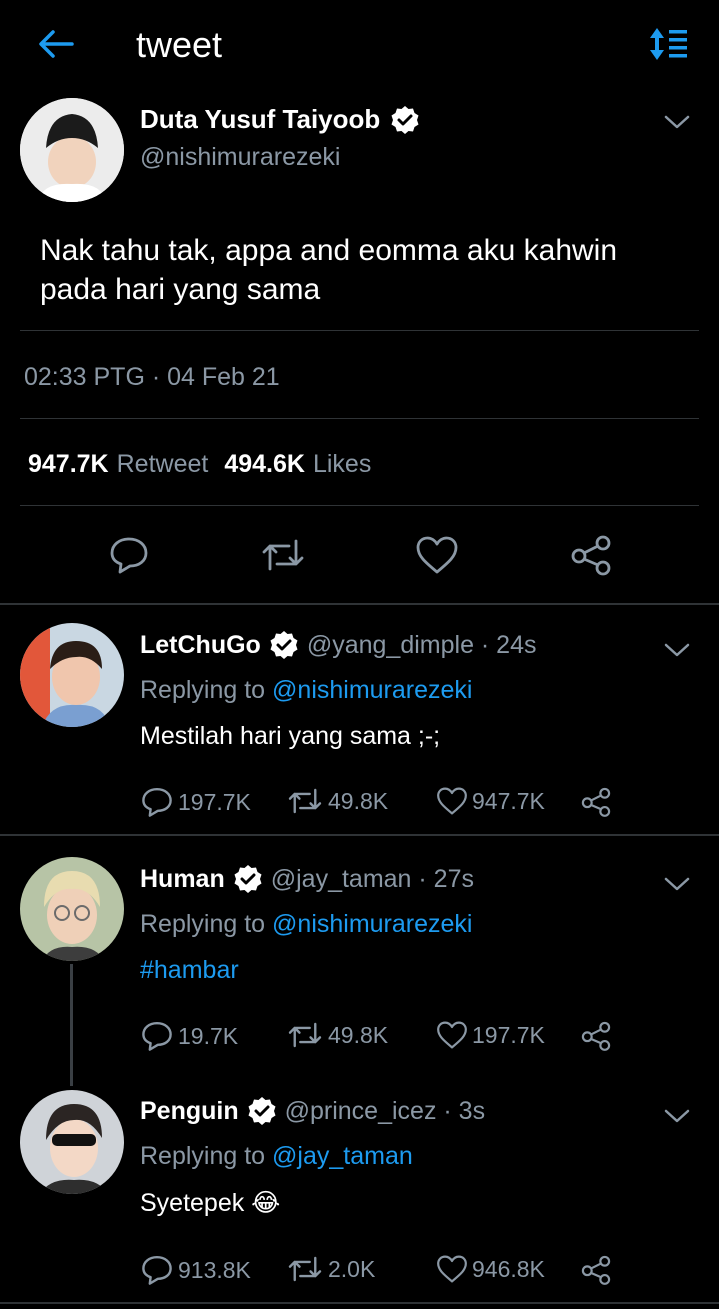 The height and width of the screenshot is (1309, 719). Describe the element at coordinates (152, 377) in the screenshot. I see `tweet-timestamp: 02:33 PTG · 04 Feb 21` at that location.